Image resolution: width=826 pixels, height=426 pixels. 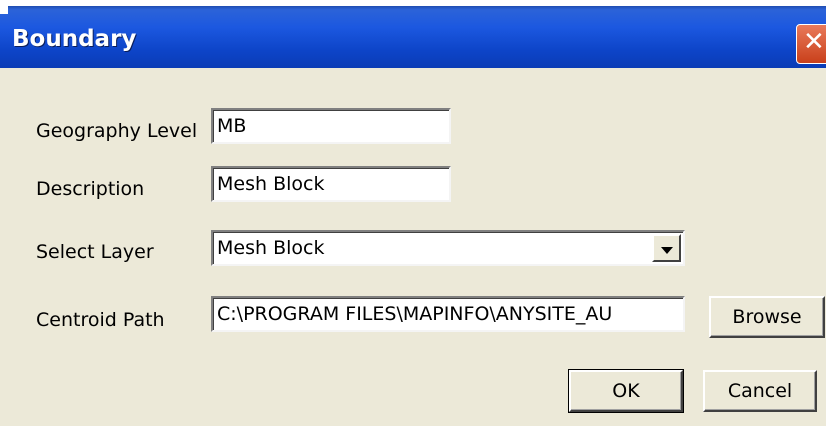 I want to click on description-label: Description, so click(x=90, y=189).